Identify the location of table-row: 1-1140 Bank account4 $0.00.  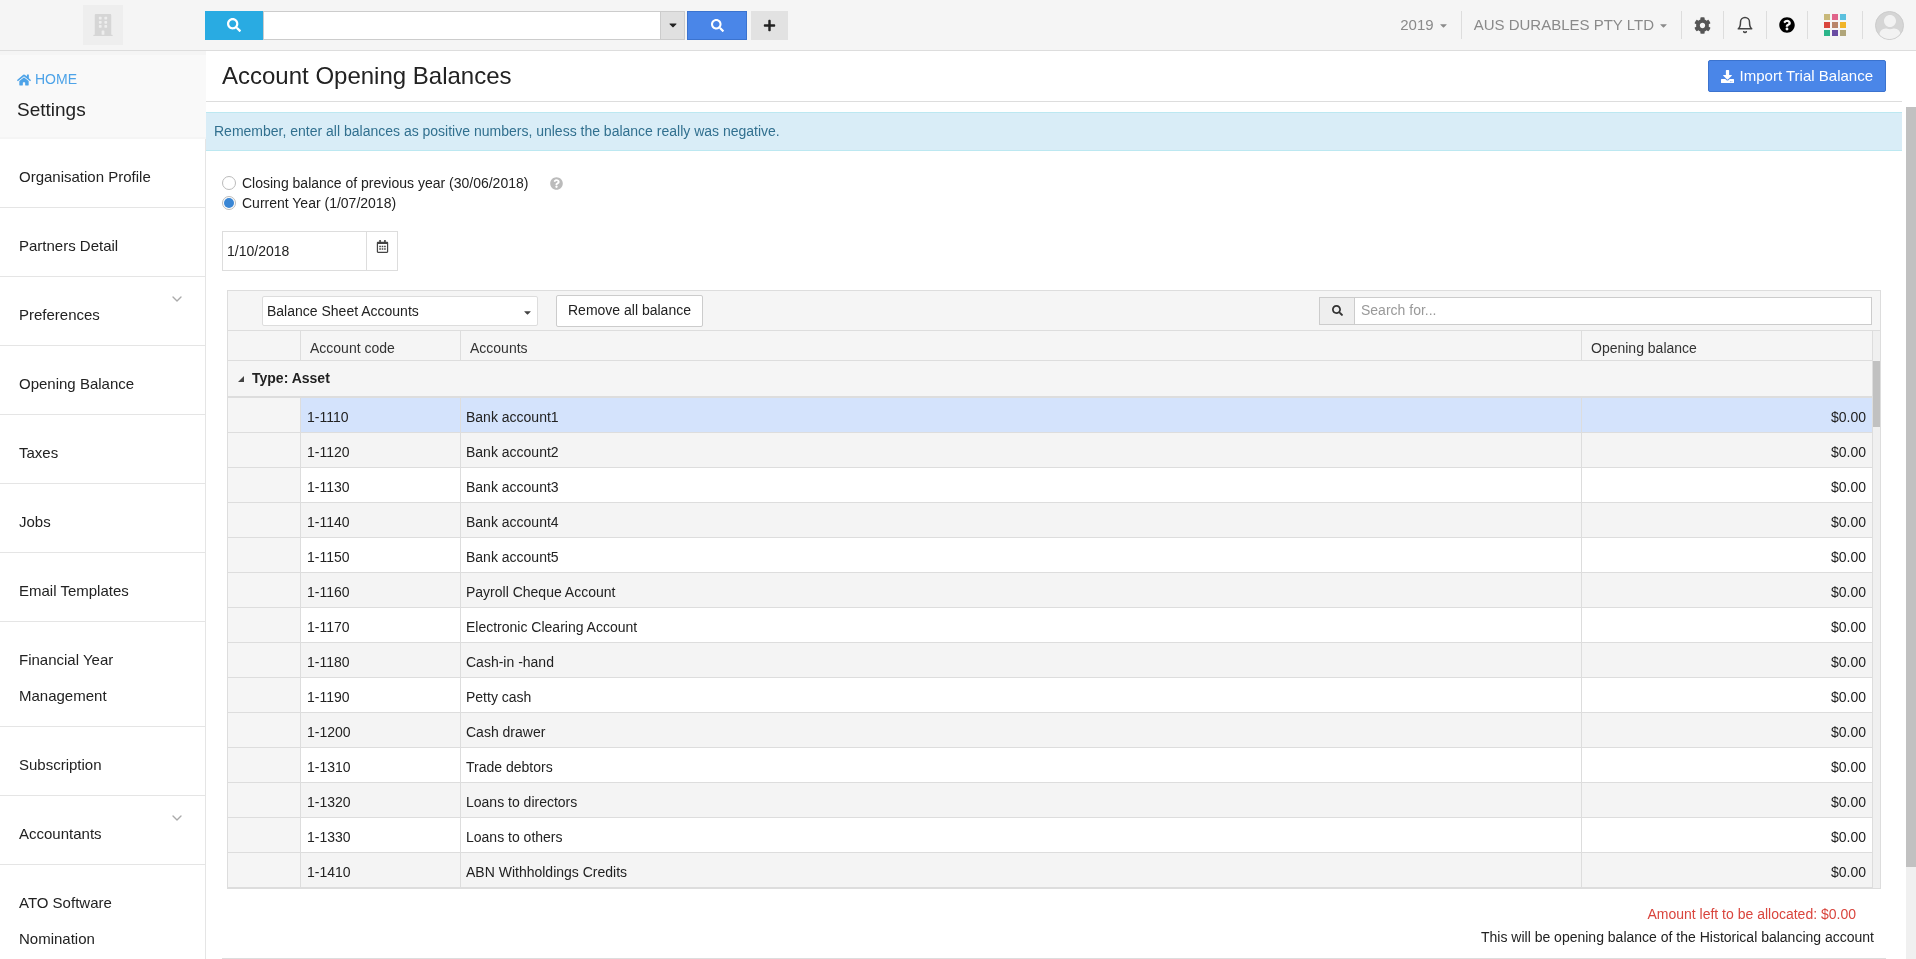
(1050, 520).